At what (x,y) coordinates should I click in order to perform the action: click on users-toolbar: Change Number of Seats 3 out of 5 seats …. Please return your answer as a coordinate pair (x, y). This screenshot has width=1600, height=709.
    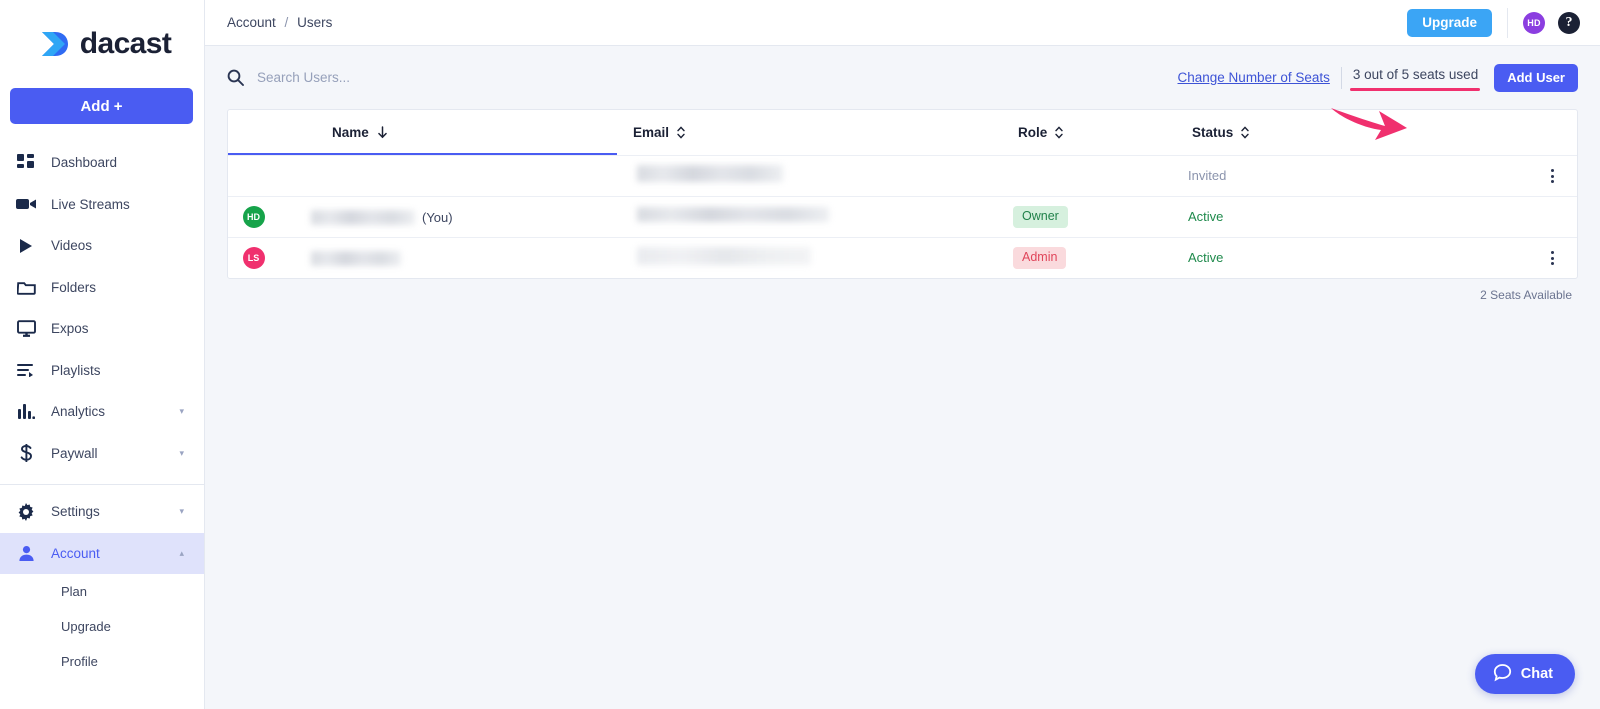
    Looking at the image, I should click on (902, 77).